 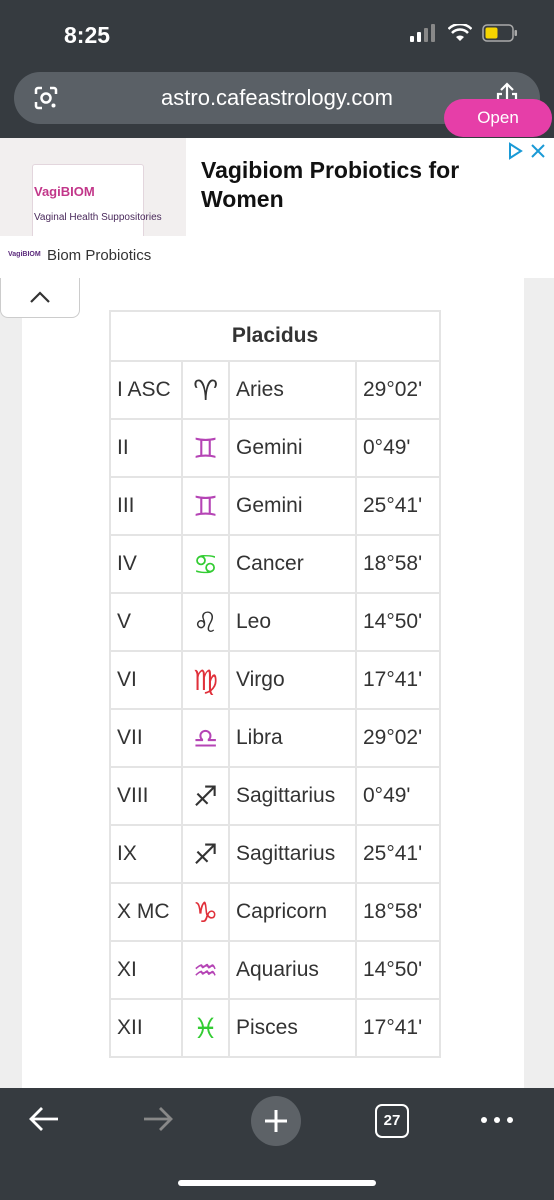 I want to click on ad-product-image: VagiBIOM Vaginal Health Suppositories, so click(x=93, y=187).